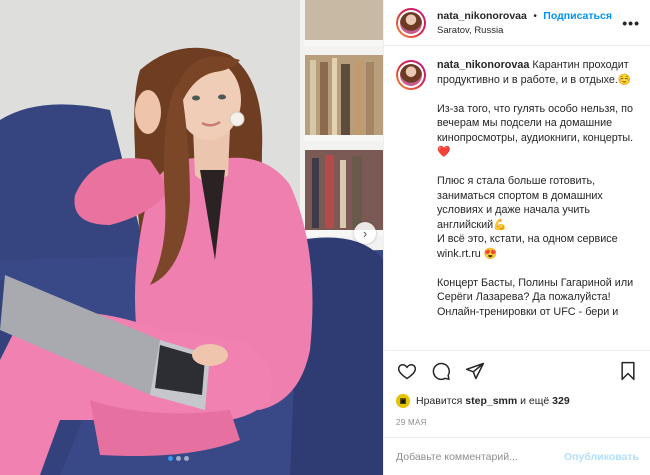 The height and width of the screenshot is (475, 650). What do you see at coordinates (631, 23) in the screenshot?
I see `more-icon: •••` at bounding box center [631, 23].